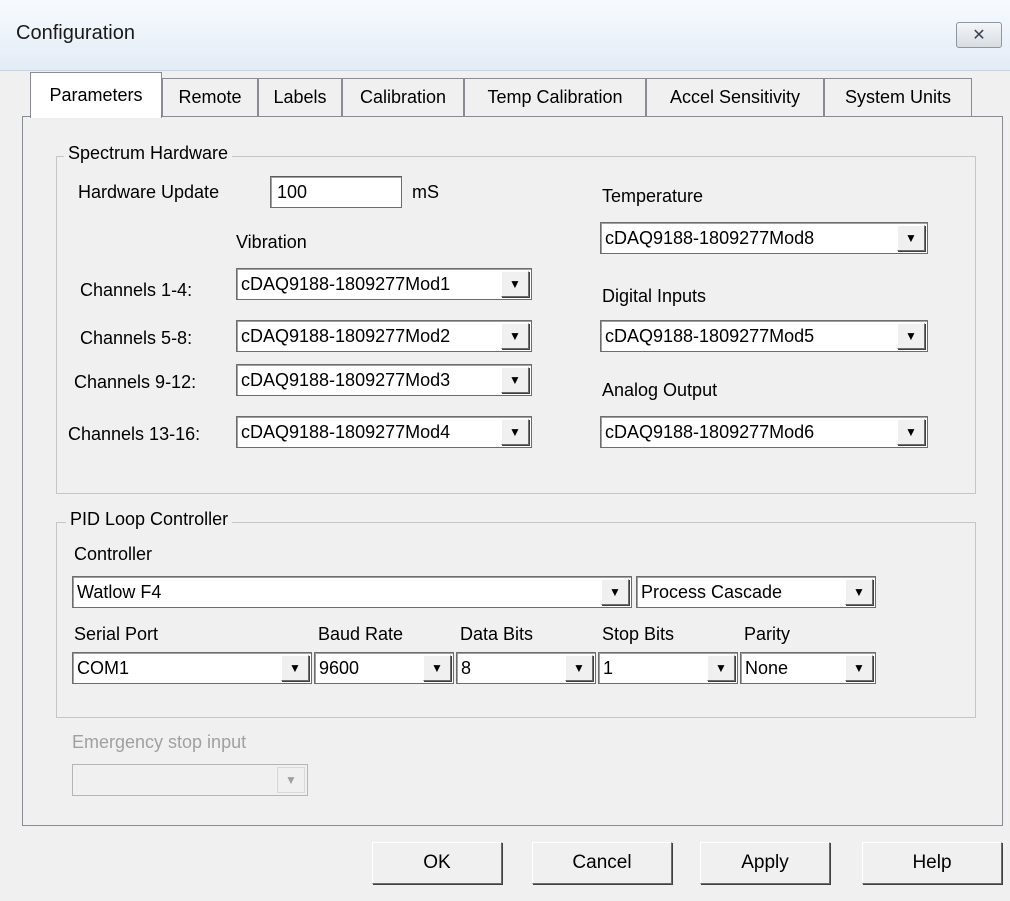 The image size is (1010, 901). Describe the element at coordinates (808, 668) in the screenshot. I see `parity-select: None ▼` at that location.